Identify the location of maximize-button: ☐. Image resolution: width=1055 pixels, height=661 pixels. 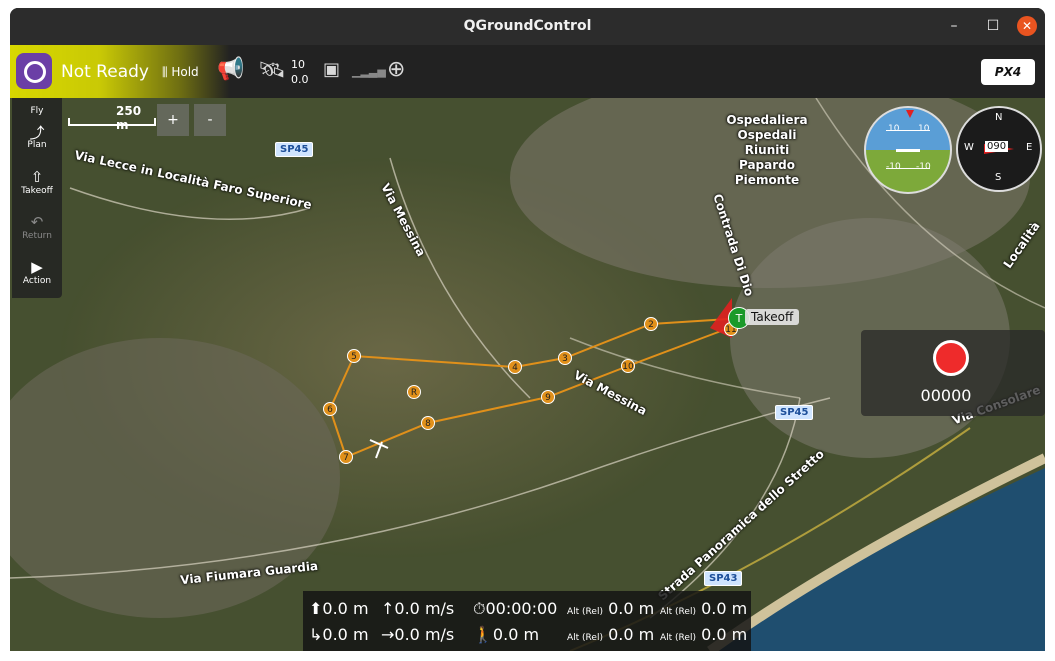
(993, 26).